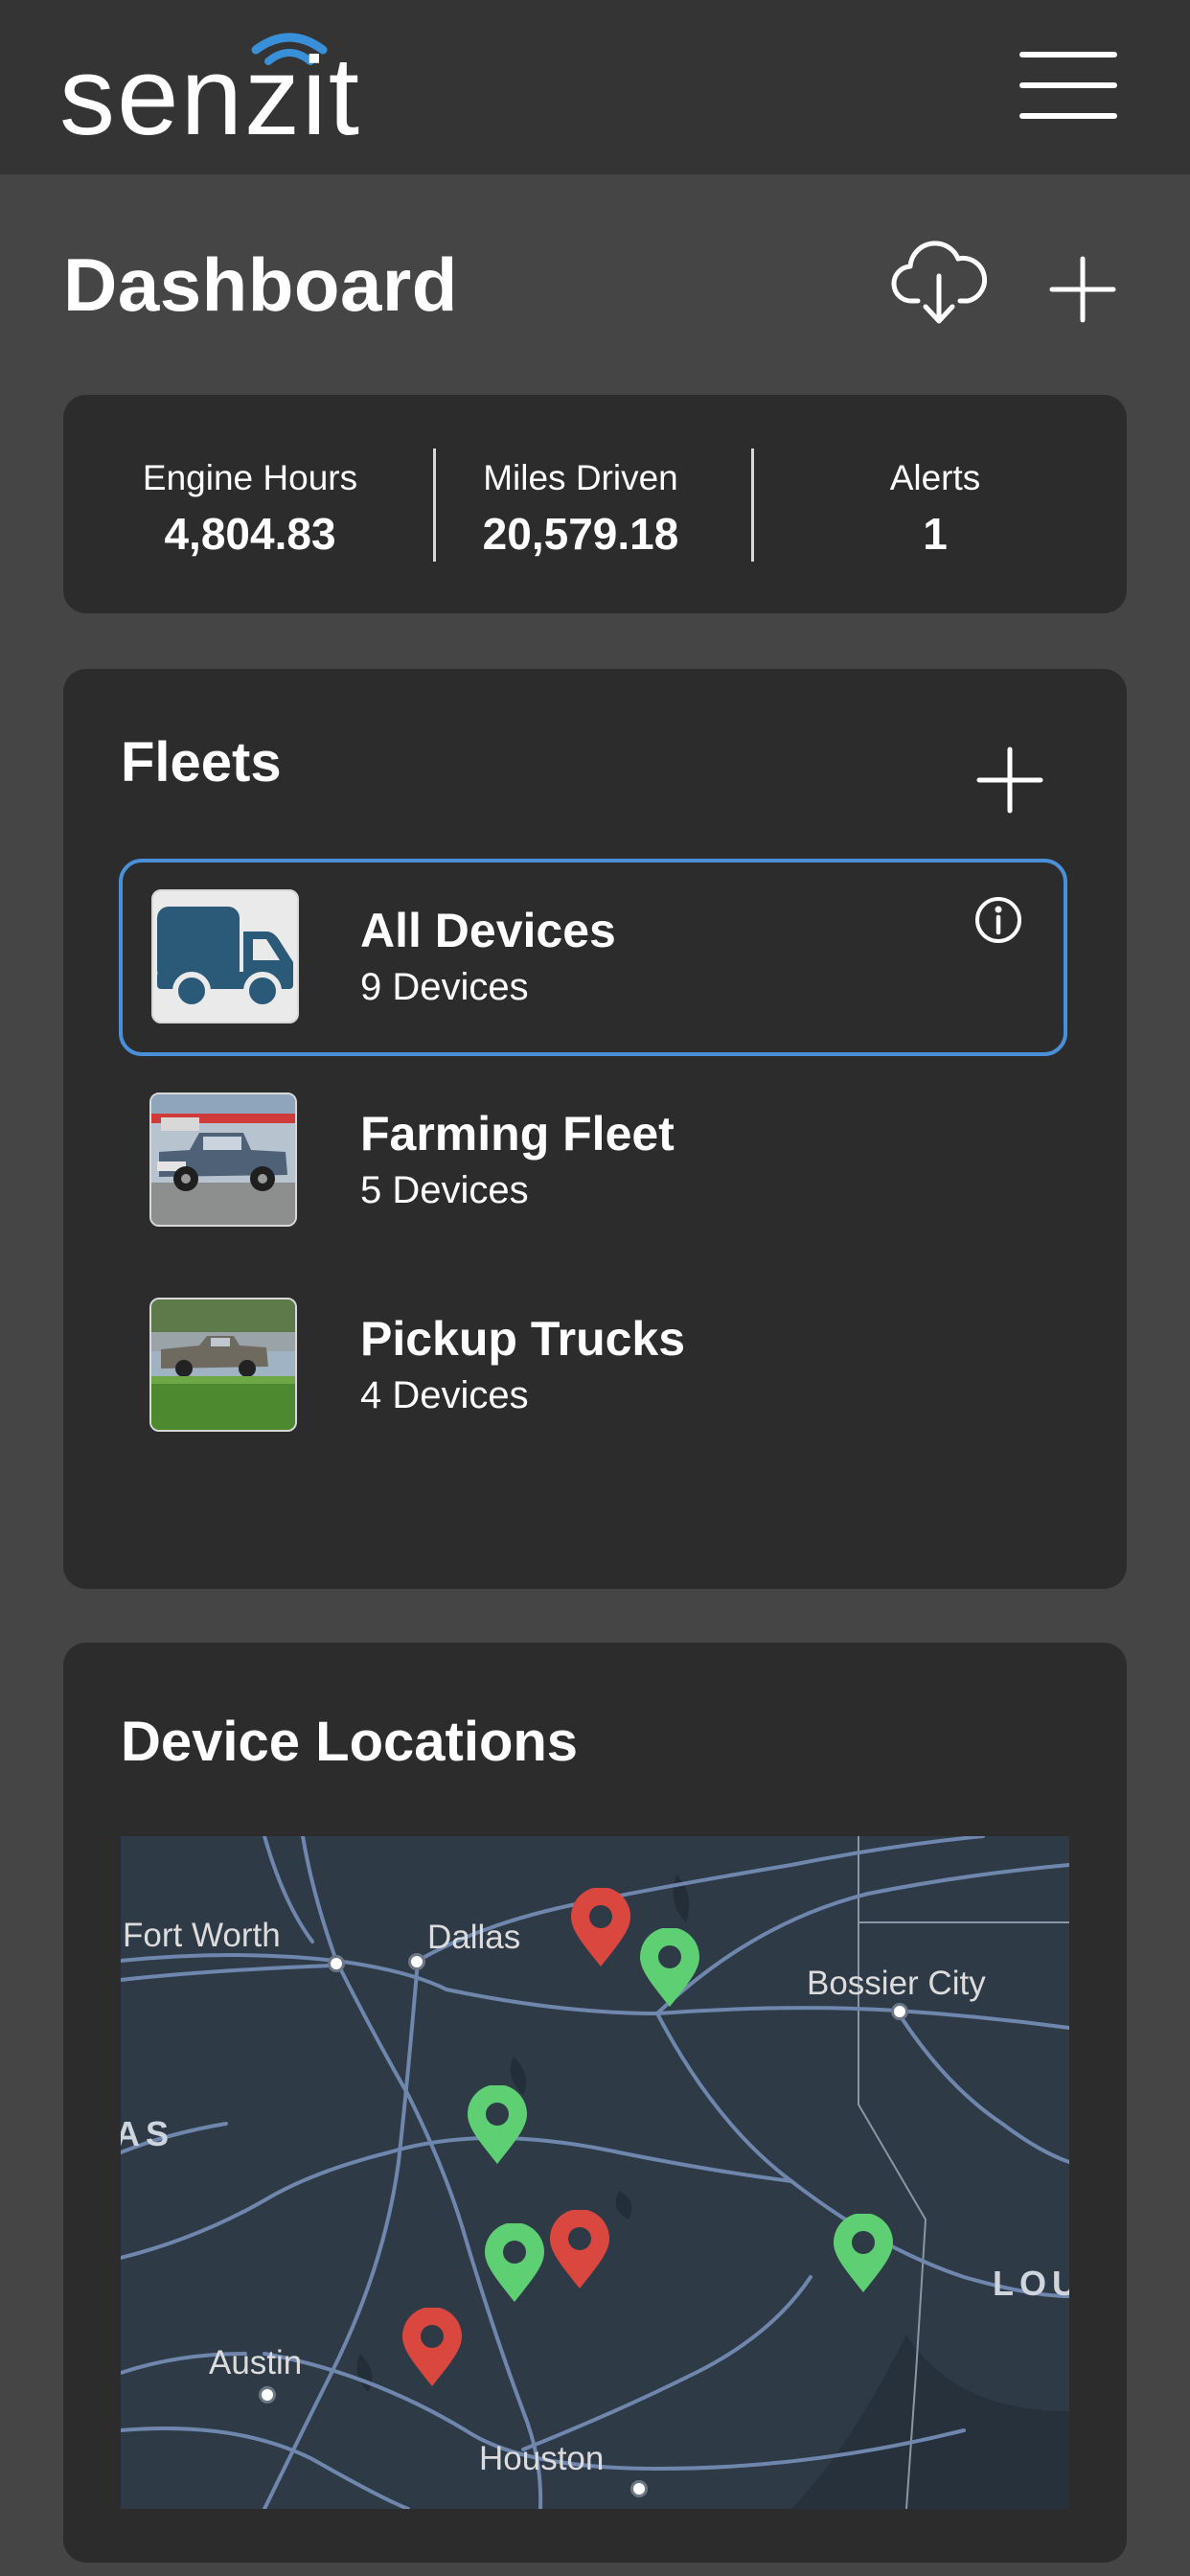  Describe the element at coordinates (580, 477) in the screenshot. I see `stat-label: Miles Driven` at that location.